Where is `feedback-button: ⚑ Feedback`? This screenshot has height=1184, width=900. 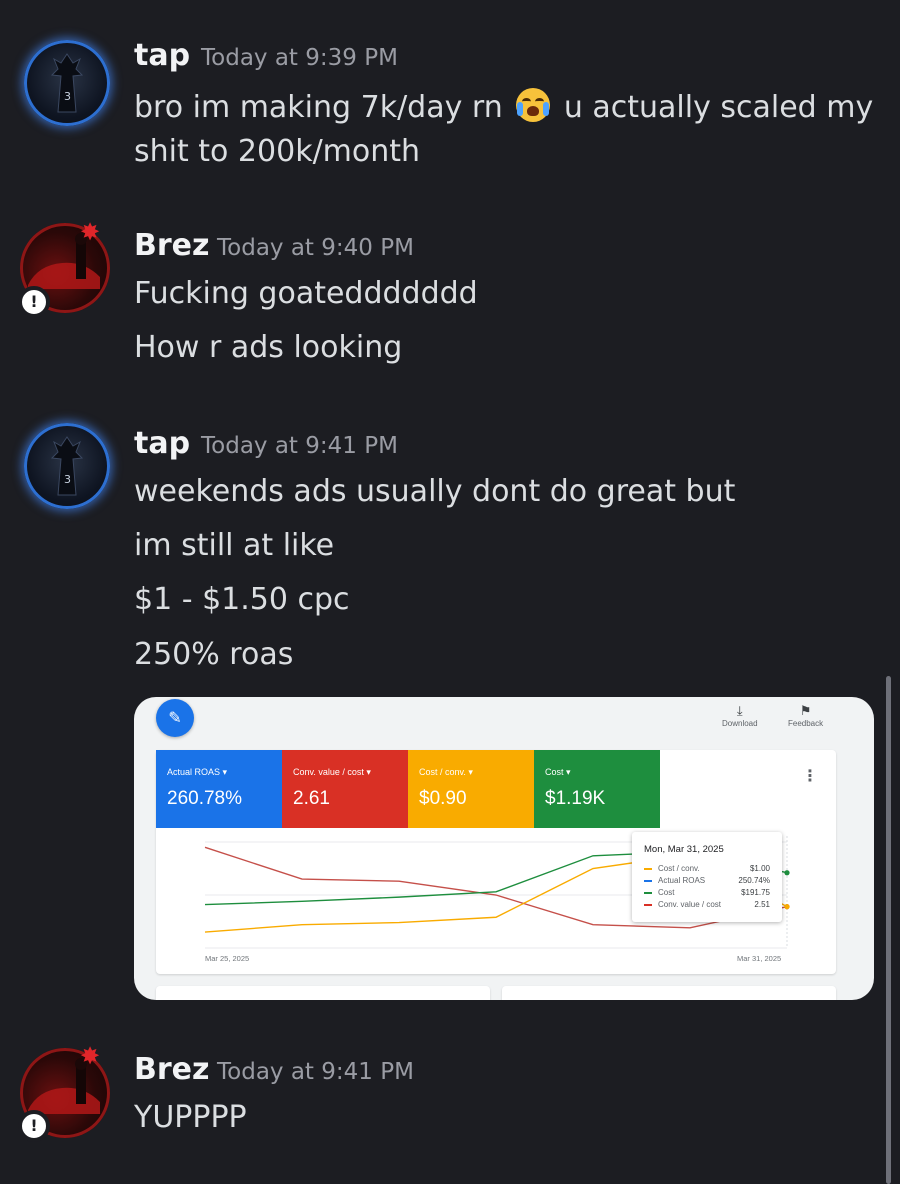
feedback-button: ⚑ Feedback is located at coordinates (805, 715).